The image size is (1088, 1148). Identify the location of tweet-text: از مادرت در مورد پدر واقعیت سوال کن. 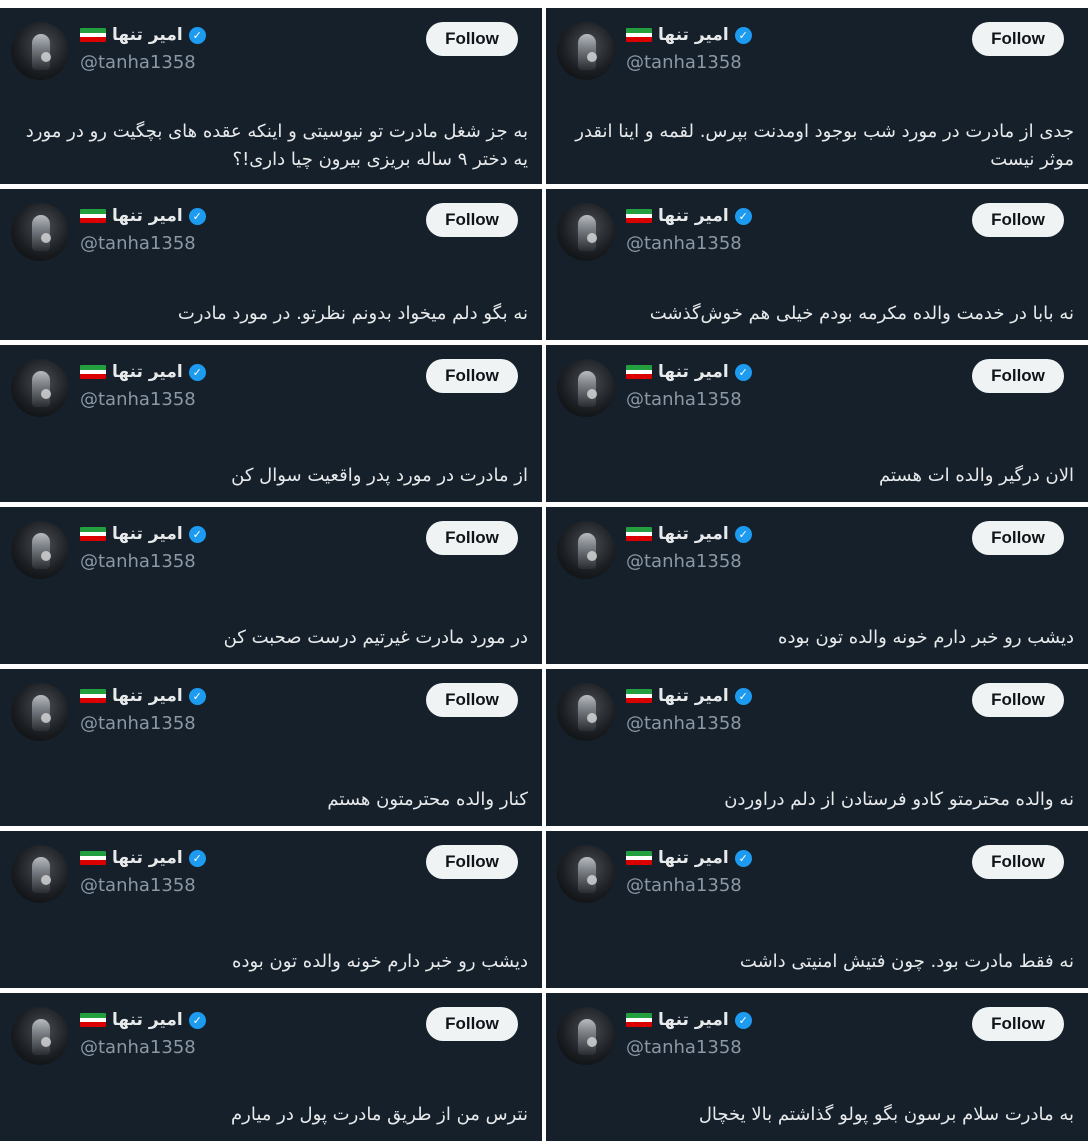
(379, 475).